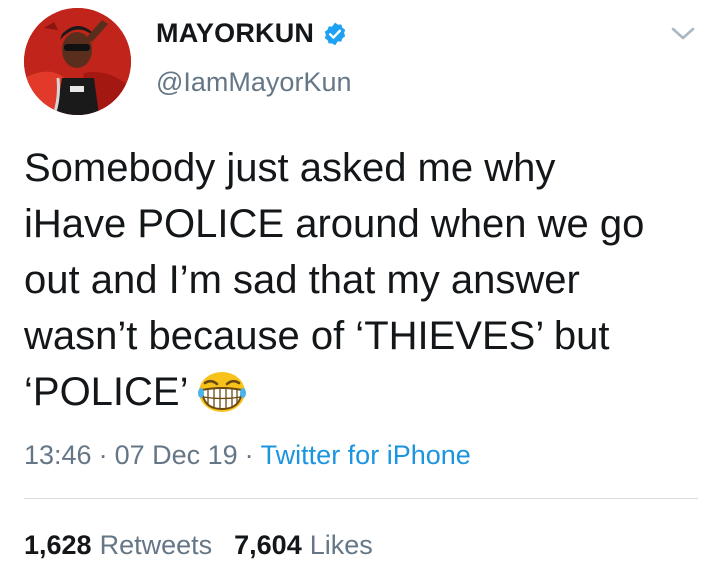 The image size is (720, 587). I want to click on author-display-name: MAYORKUN, so click(235, 33).